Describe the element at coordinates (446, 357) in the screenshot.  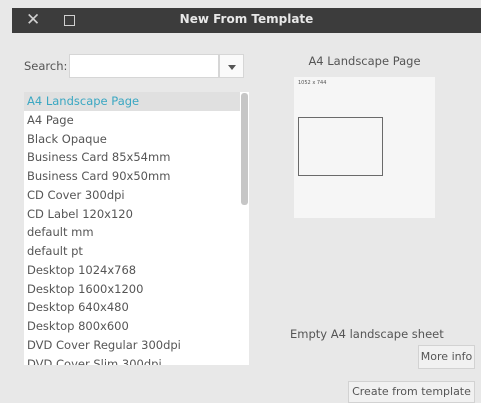
I see `more-info-button: More info` at that location.